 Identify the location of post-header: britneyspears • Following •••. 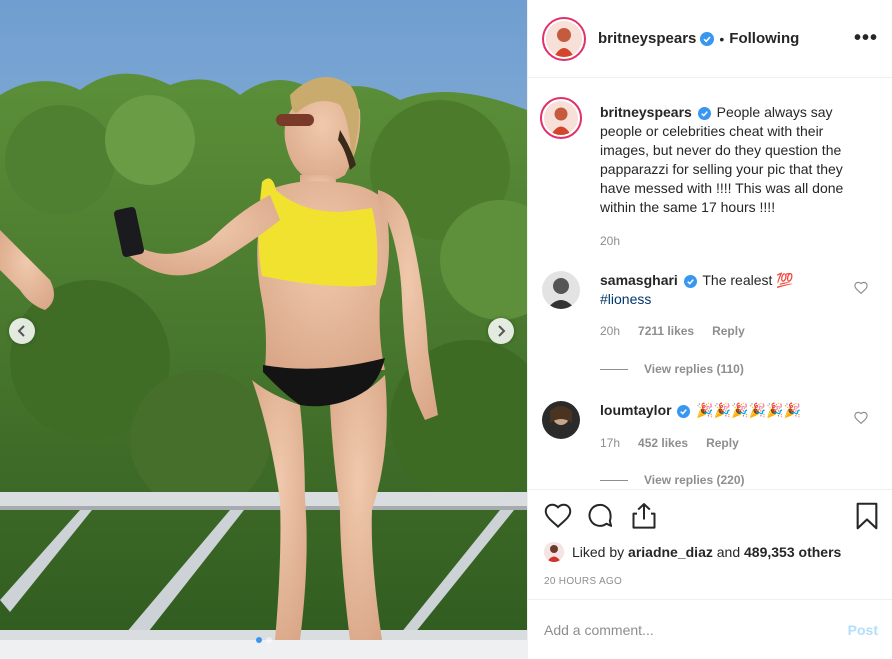
(710, 39).